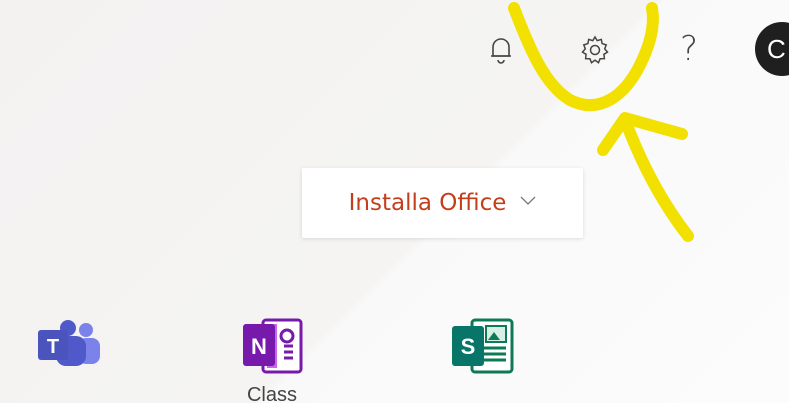  Describe the element at coordinates (259, 346) in the screenshot. I see `svg-text: N` at that location.